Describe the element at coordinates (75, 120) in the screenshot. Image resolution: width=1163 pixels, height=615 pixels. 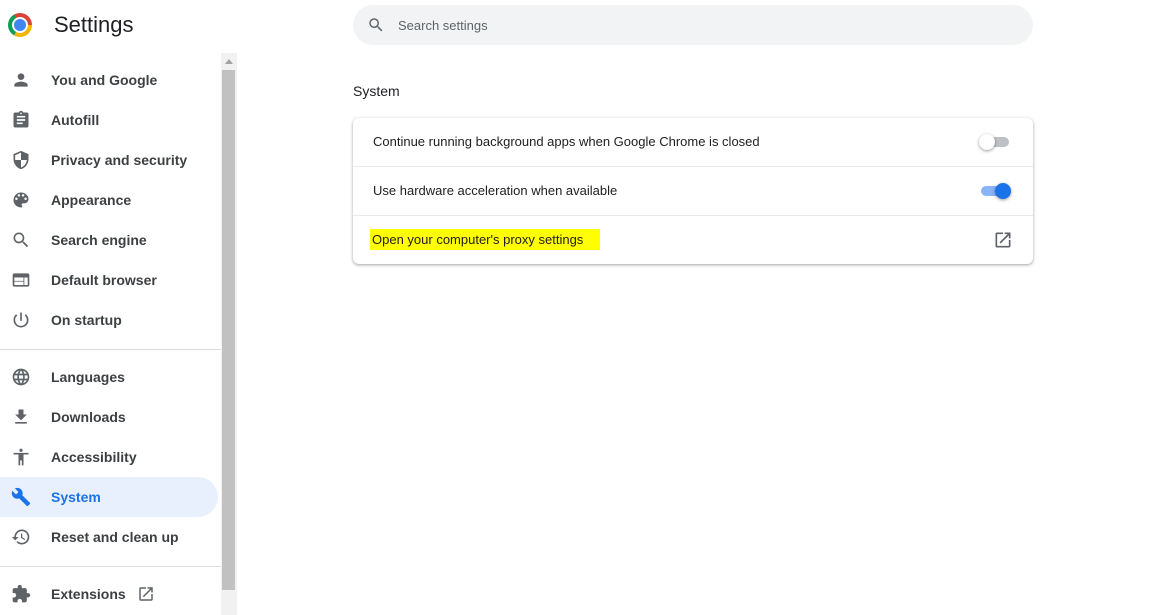
I see `sidebar-item-label: Autofill` at that location.